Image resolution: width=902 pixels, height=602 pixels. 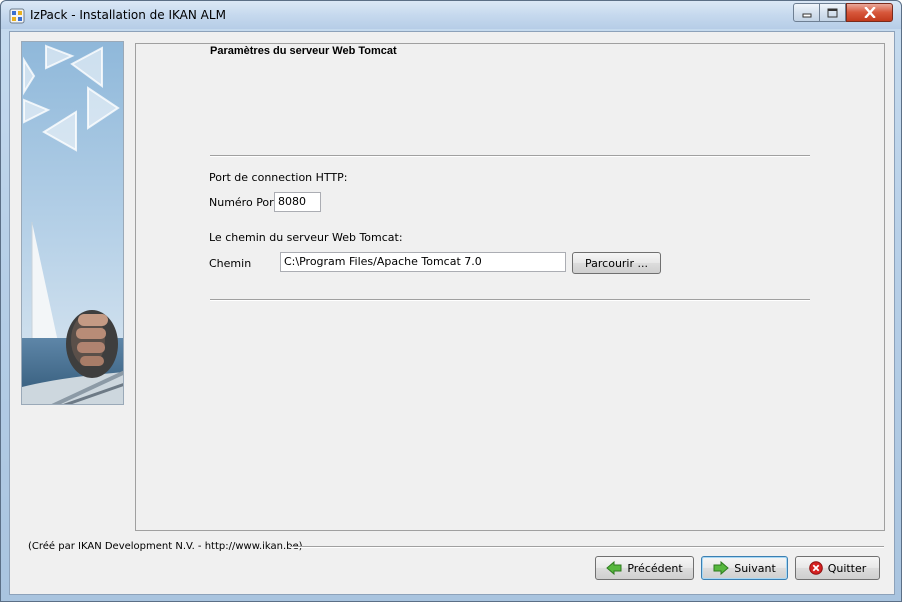 I want to click on path-input: C:\Program Files/Apache Tomcat 7.0, so click(x=423, y=262).